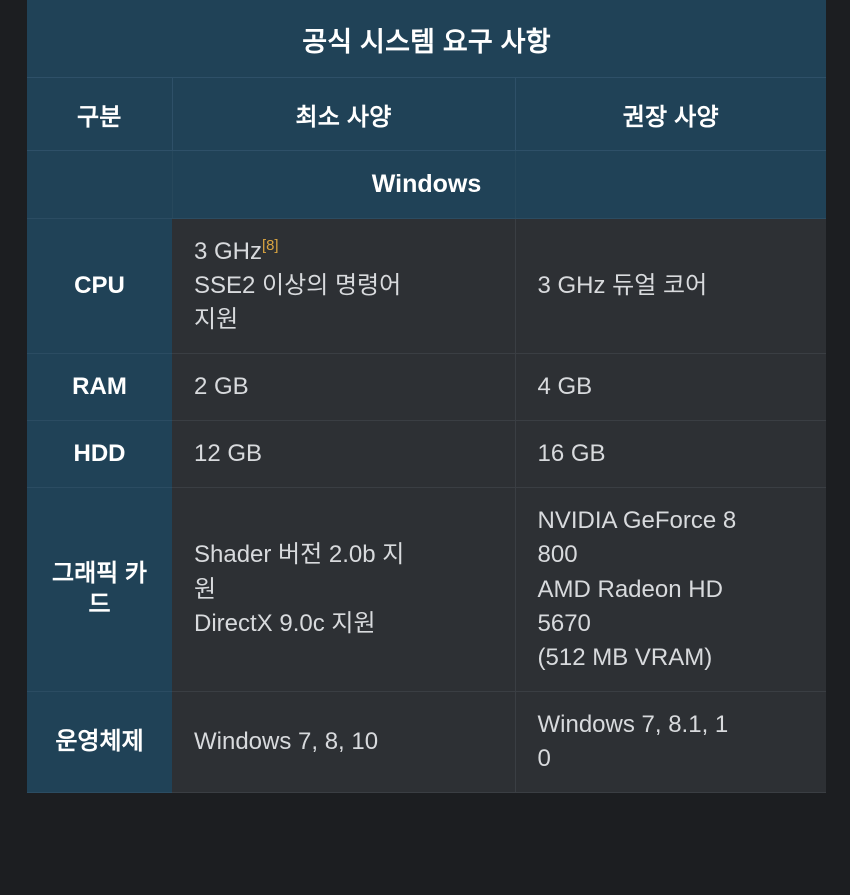 Image resolution: width=850 pixels, height=895 pixels. What do you see at coordinates (216, 320) in the screenshot?
I see `cpu-min-line-3: 지원` at bounding box center [216, 320].